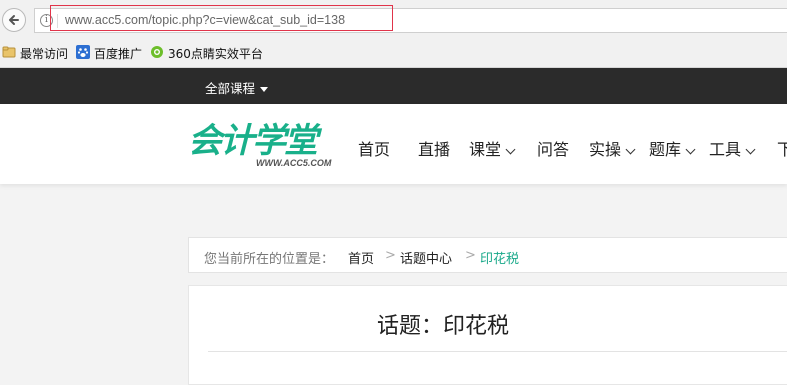 The image size is (787, 385). I want to click on bookmark-label: 百度推广, so click(118, 54).